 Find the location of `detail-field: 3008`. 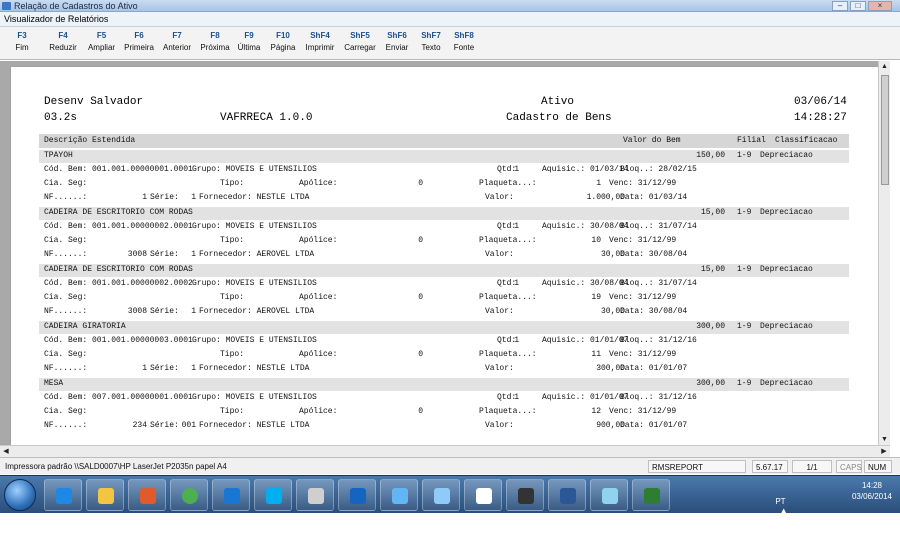

detail-field: 3008 is located at coordinates (137, 311).